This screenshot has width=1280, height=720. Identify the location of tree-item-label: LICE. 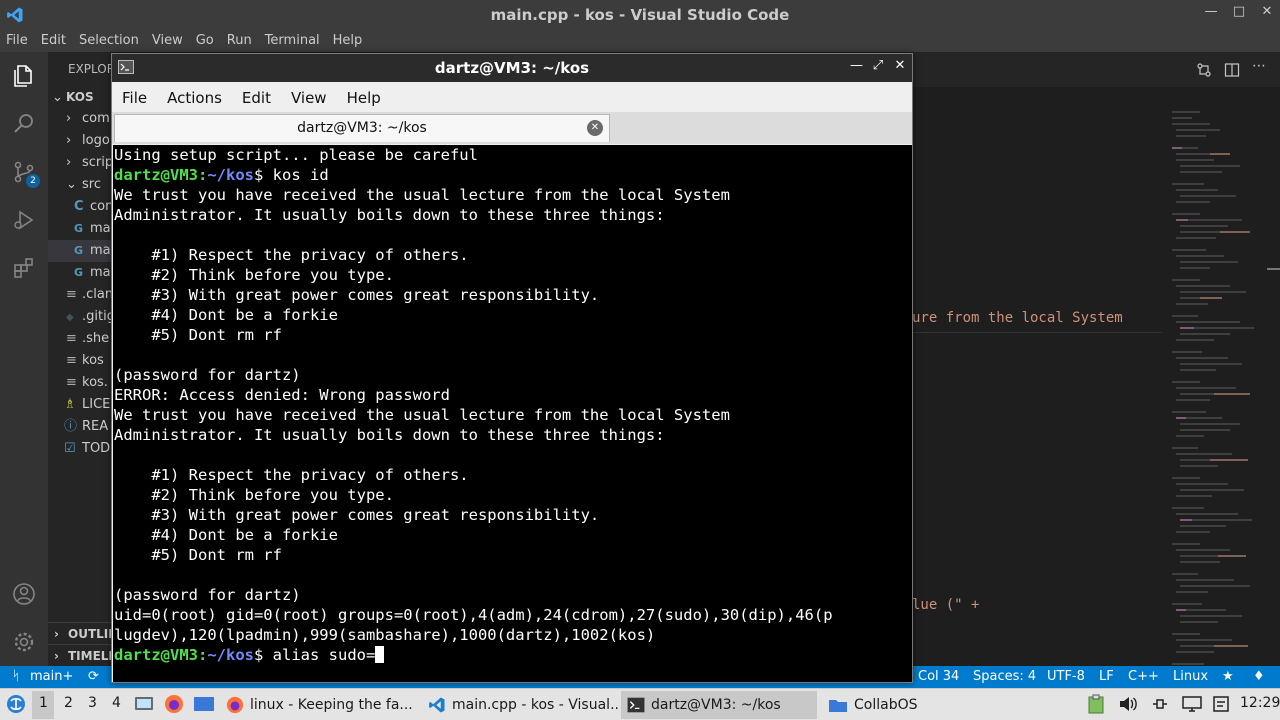
(96, 404).